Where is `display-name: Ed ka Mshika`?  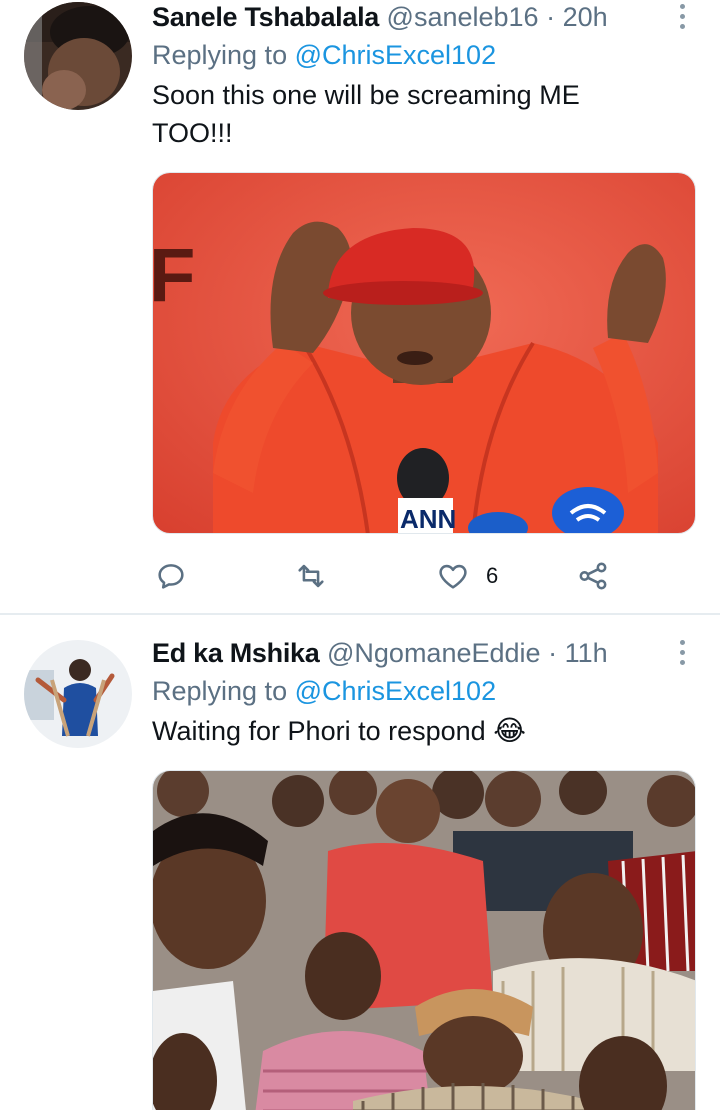
display-name: Ed ka Mshika is located at coordinates (236, 653).